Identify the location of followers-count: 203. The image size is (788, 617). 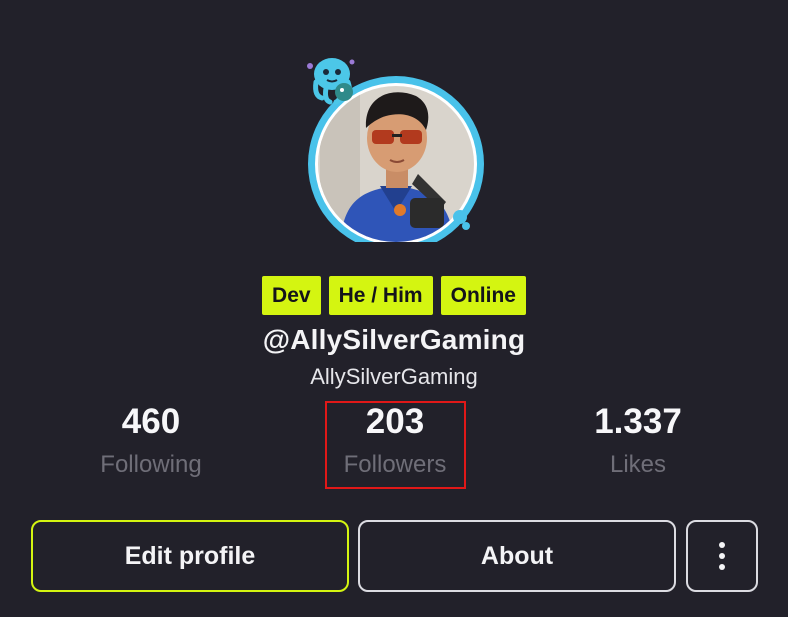
(395, 421).